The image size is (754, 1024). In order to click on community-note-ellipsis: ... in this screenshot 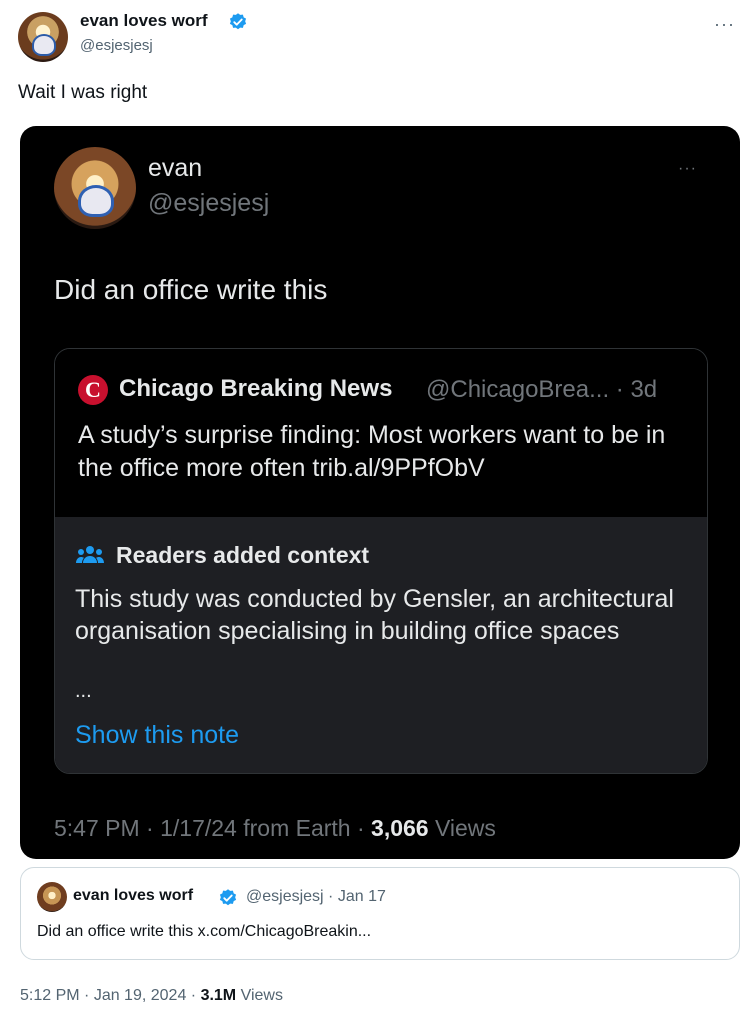, I will do `click(83, 691)`.